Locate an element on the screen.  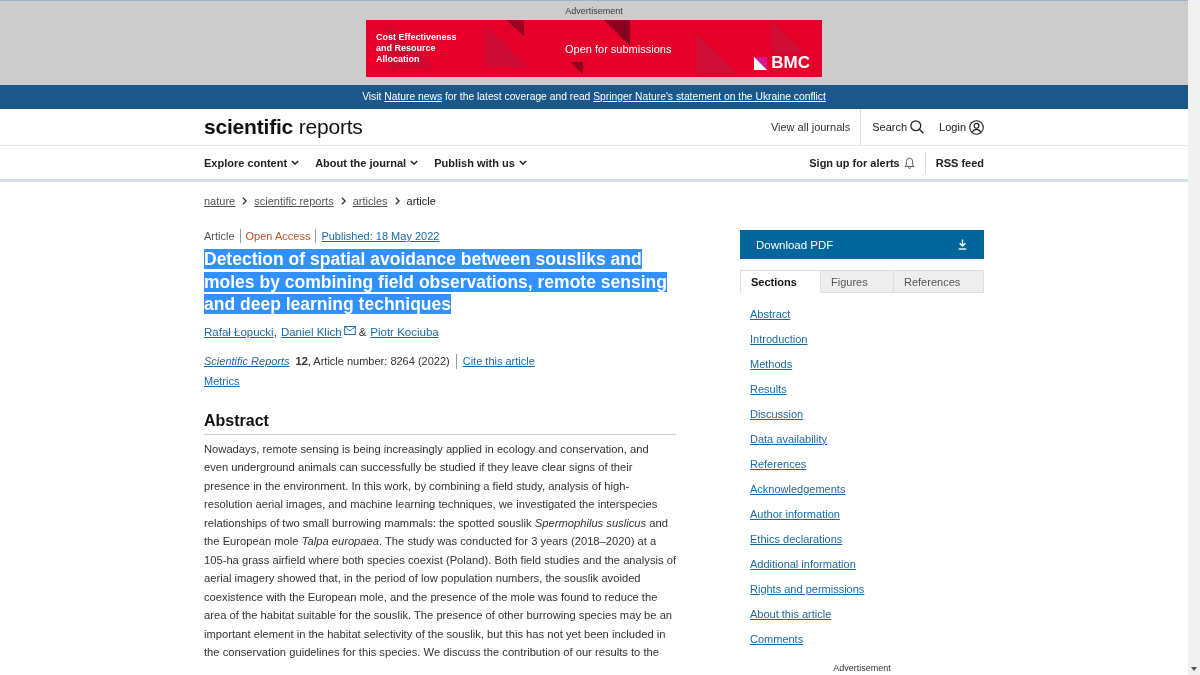
download-pdf-button: Download PDF is located at coordinates (862, 244).